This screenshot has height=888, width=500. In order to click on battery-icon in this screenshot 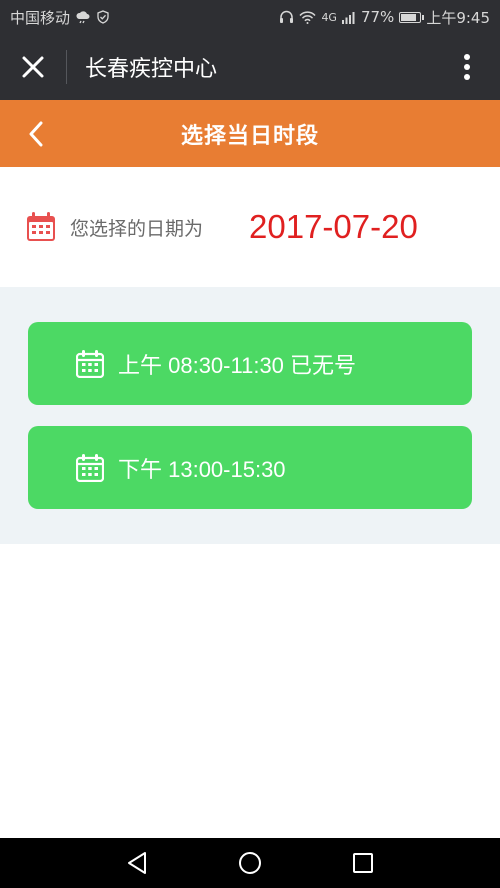, I will do `click(412, 17)`.